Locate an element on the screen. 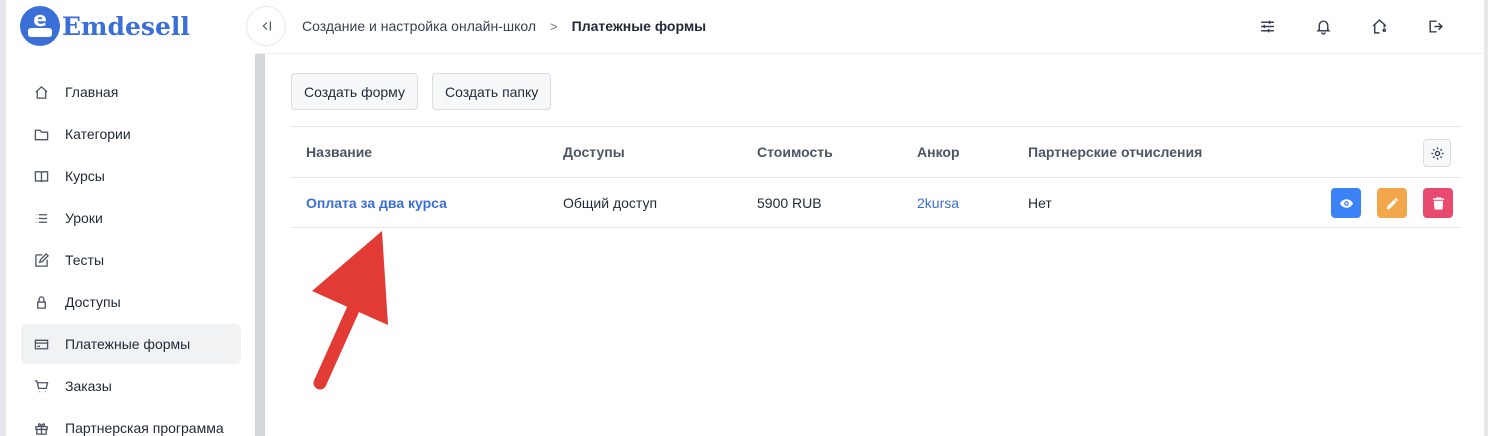 This screenshot has height=436, width=1488. collapse-arrow-icon is located at coordinates (266, 26).